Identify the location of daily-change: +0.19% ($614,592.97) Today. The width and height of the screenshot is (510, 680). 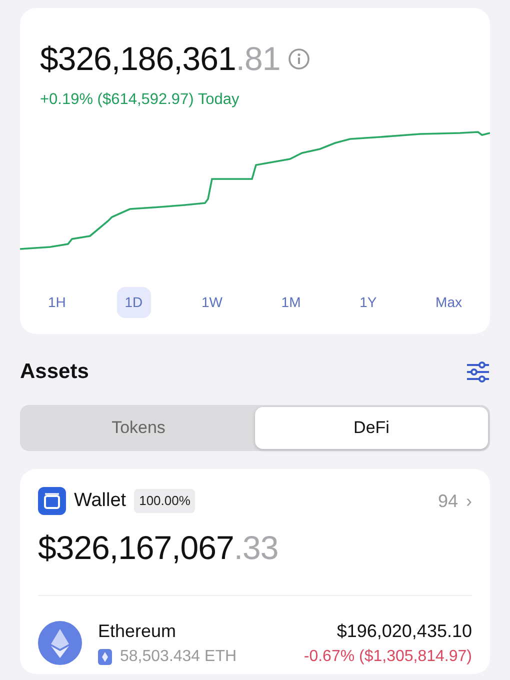
(140, 100).